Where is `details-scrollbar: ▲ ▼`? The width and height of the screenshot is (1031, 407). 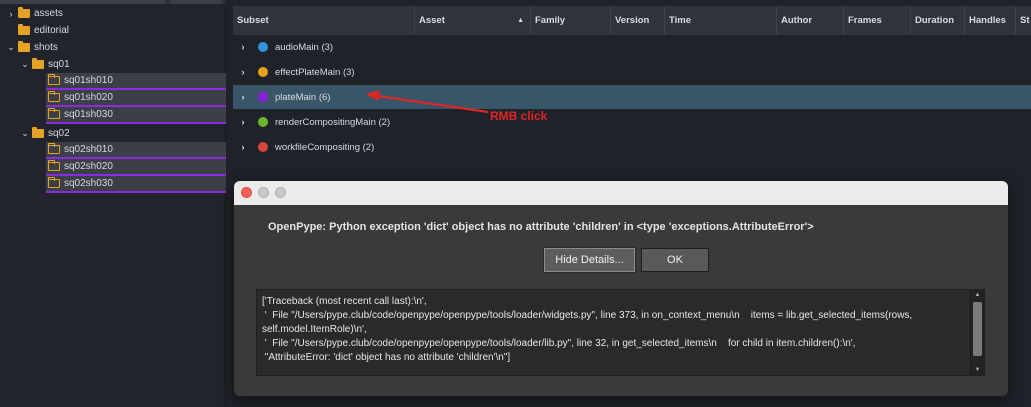
details-scrollbar: ▲ ▼ is located at coordinates (977, 332).